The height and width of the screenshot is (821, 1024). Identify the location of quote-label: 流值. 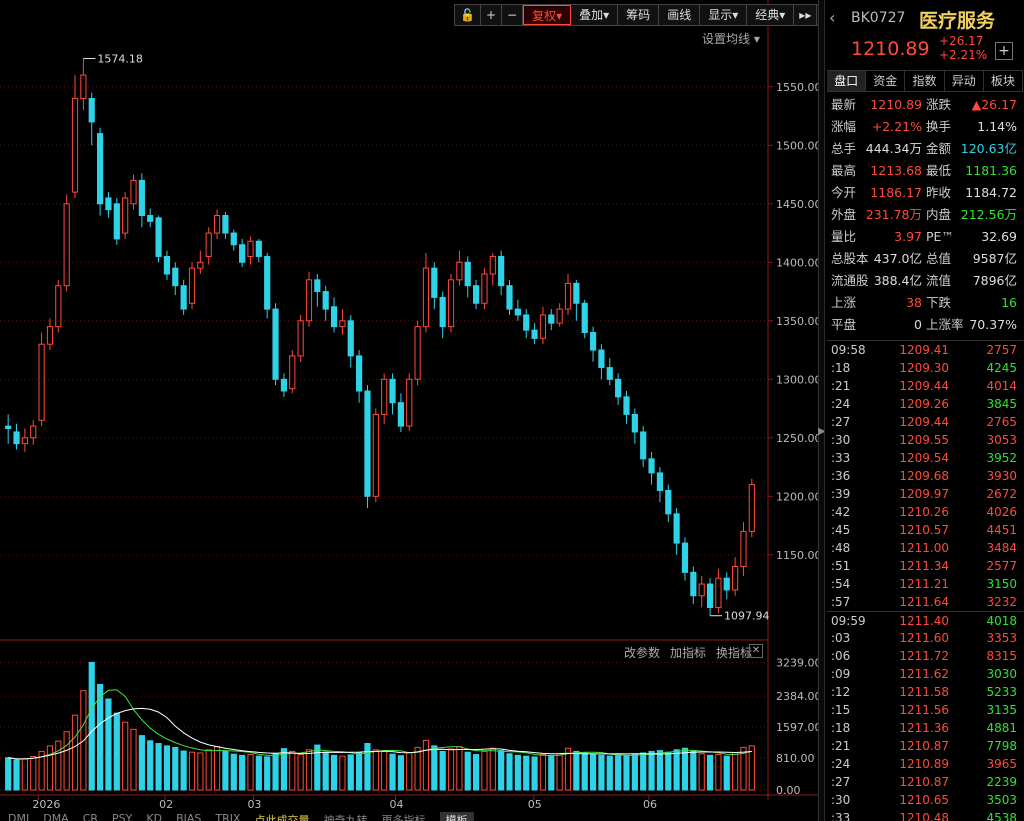
(939, 280).